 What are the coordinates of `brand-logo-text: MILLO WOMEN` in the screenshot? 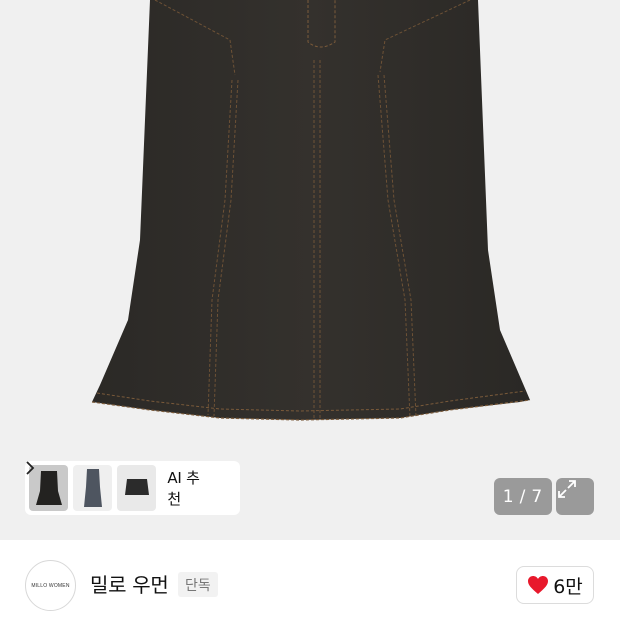 It's located at (50, 585).